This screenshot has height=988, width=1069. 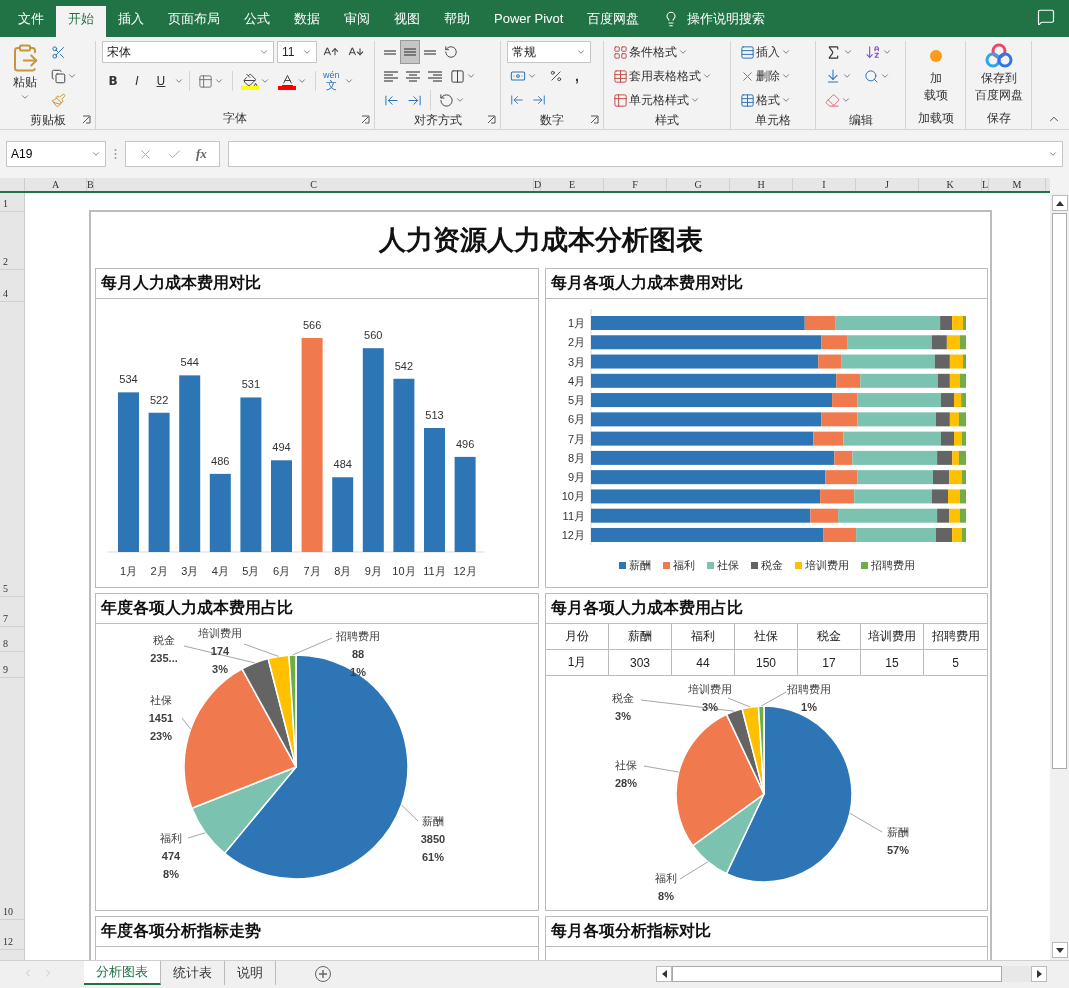 What do you see at coordinates (955, 637) in the screenshot?
I see `table-header: 招聘费用` at bounding box center [955, 637].